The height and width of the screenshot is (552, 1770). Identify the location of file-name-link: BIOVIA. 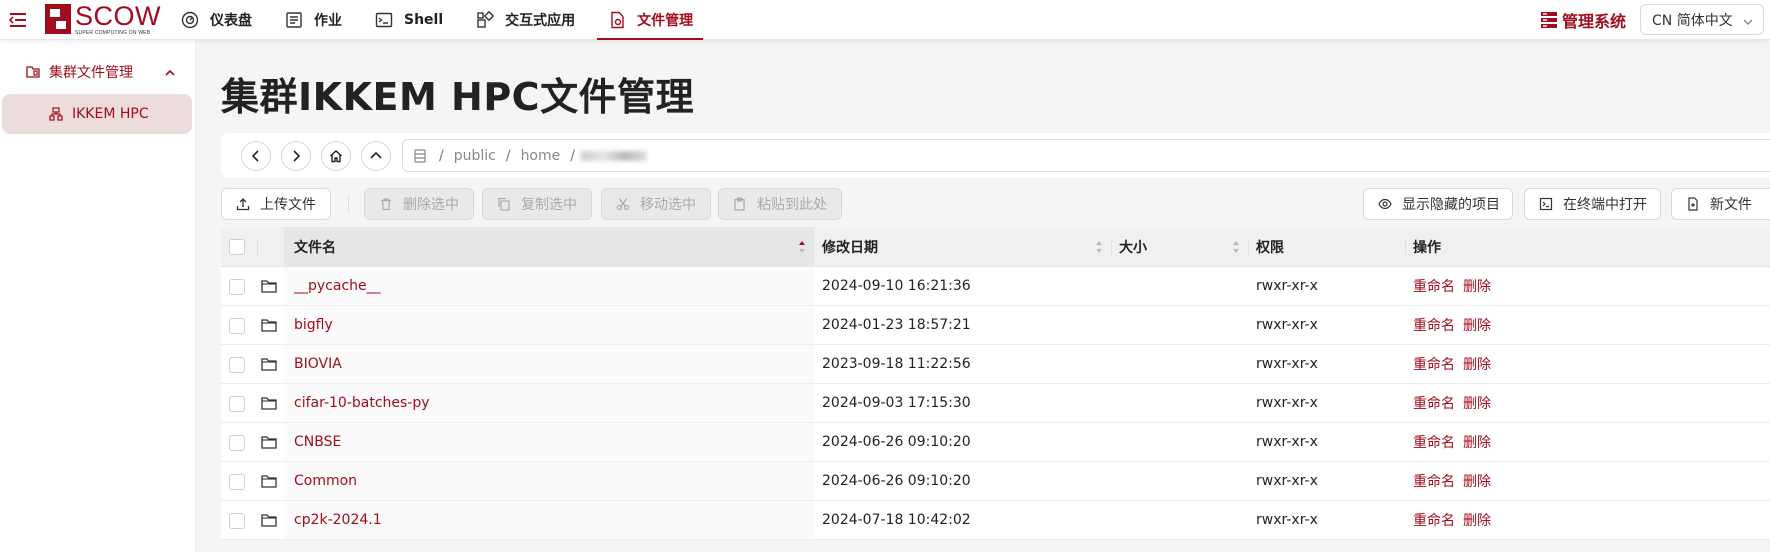
(318, 364).